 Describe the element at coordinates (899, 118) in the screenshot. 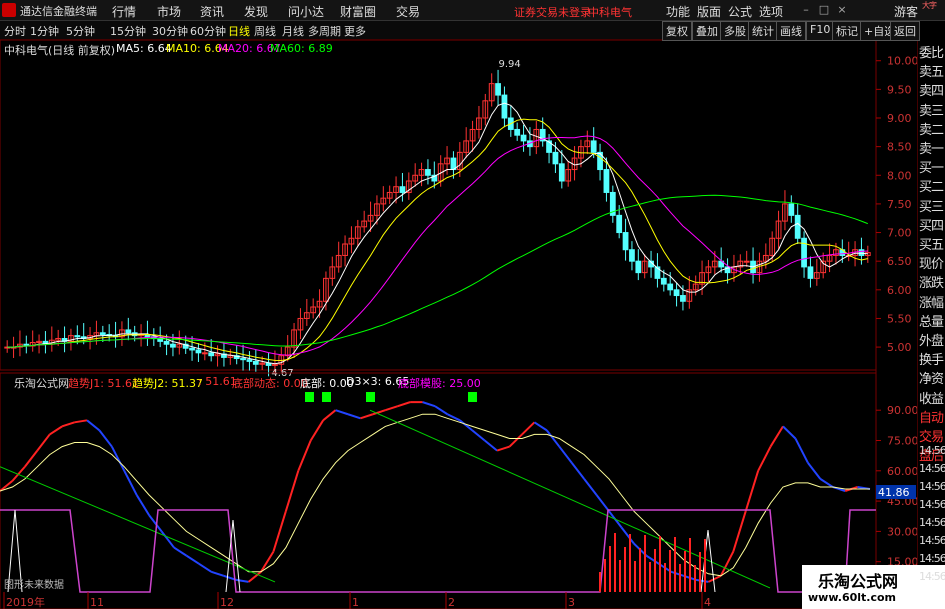

I see `ytick-label-2: 9.00` at that location.